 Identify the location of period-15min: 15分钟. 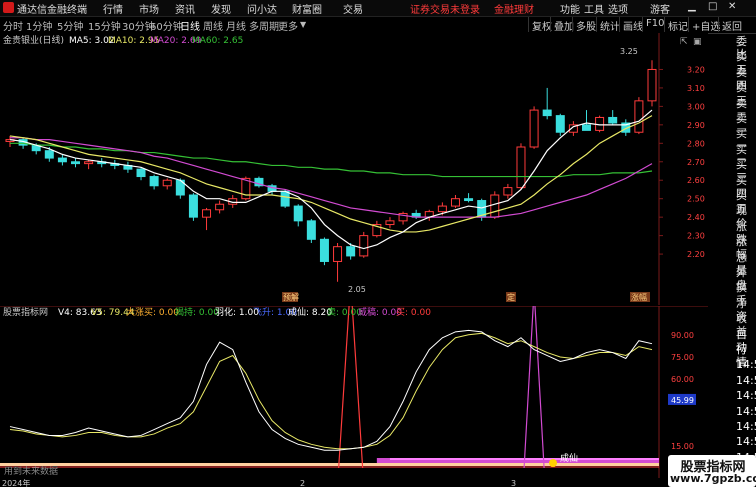
(104, 25).